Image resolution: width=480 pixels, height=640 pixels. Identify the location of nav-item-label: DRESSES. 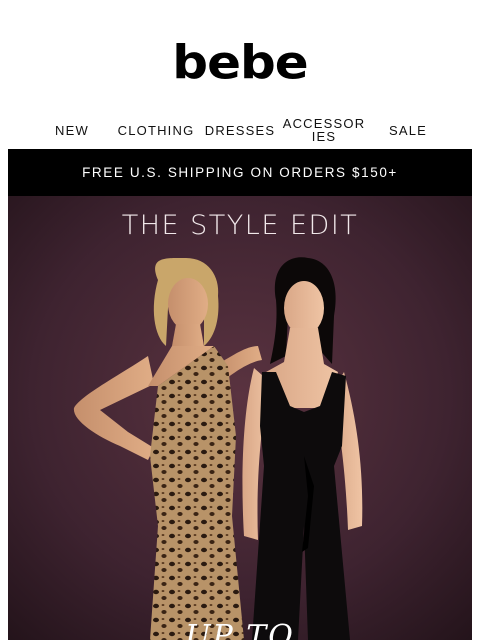
(240, 130).